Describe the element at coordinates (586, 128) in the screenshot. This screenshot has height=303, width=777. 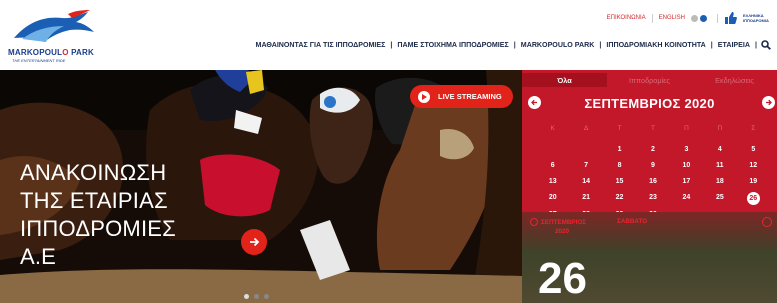
I see `weekday-label: Δ` at that location.